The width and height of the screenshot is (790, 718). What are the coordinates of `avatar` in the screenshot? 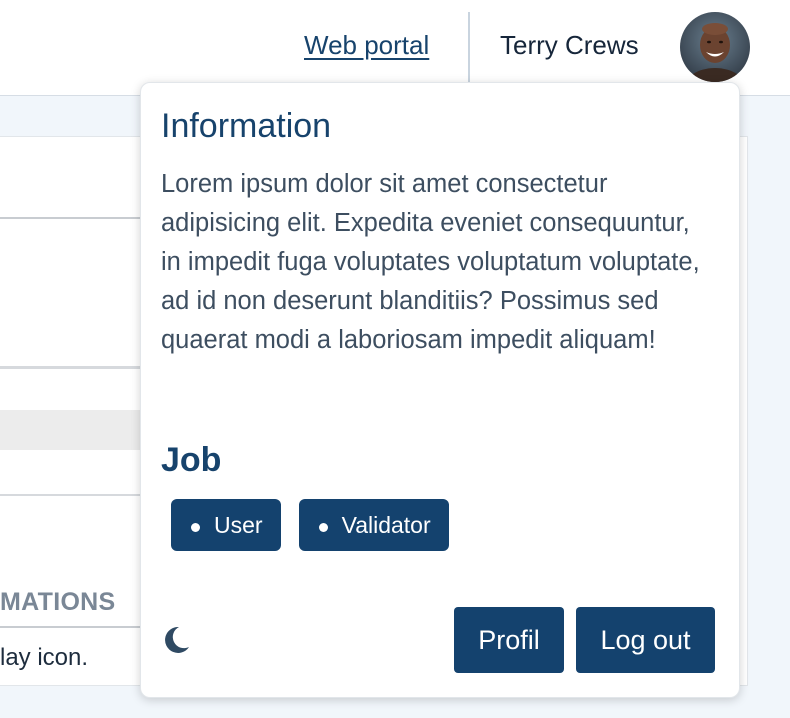 It's located at (715, 47).